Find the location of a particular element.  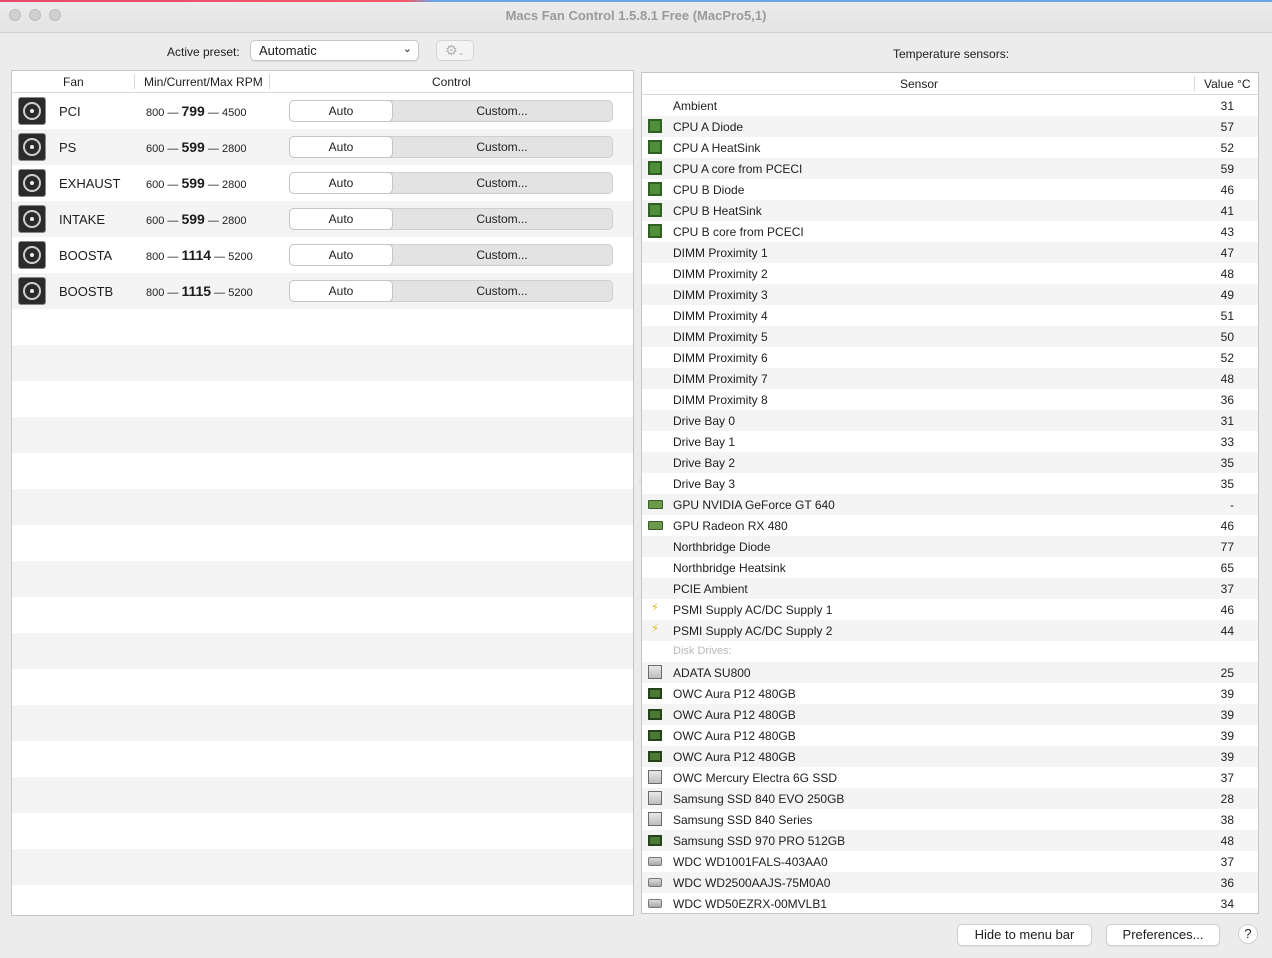

sensor-value: 35 is located at coordinates (1227, 463).